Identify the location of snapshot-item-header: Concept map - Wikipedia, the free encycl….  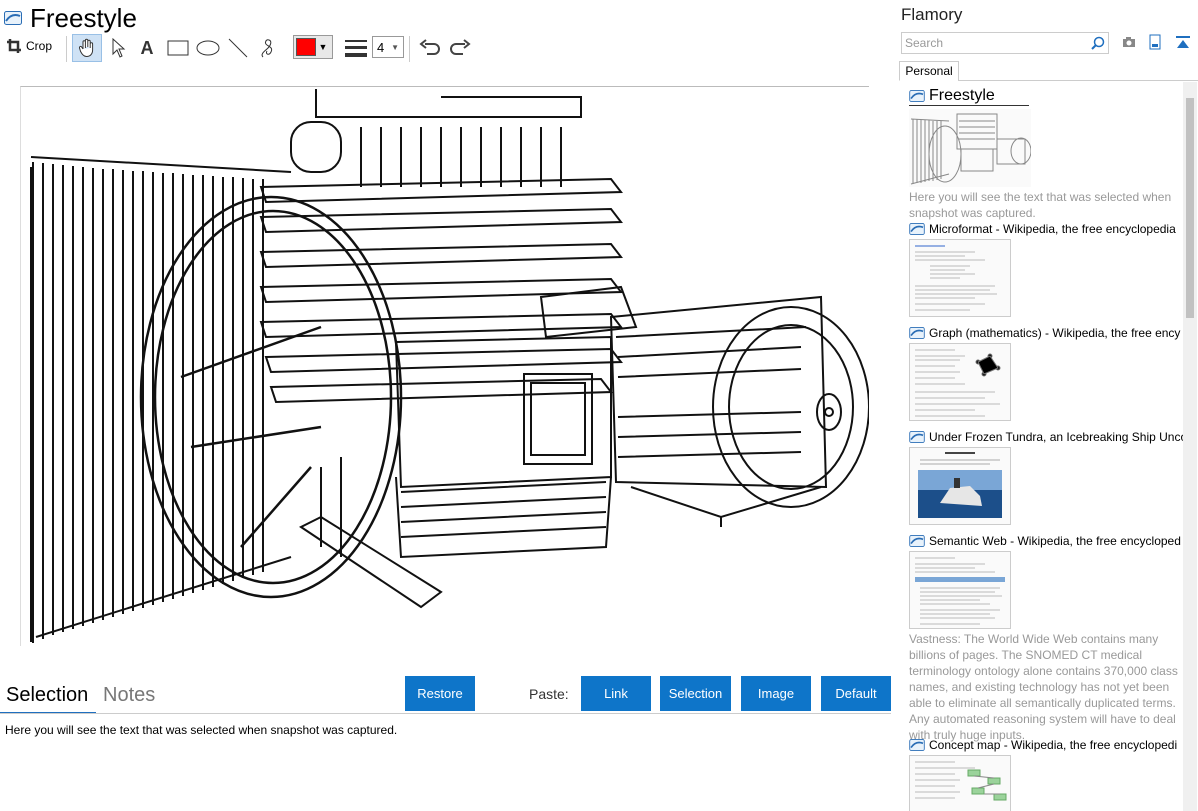
(1046, 745).